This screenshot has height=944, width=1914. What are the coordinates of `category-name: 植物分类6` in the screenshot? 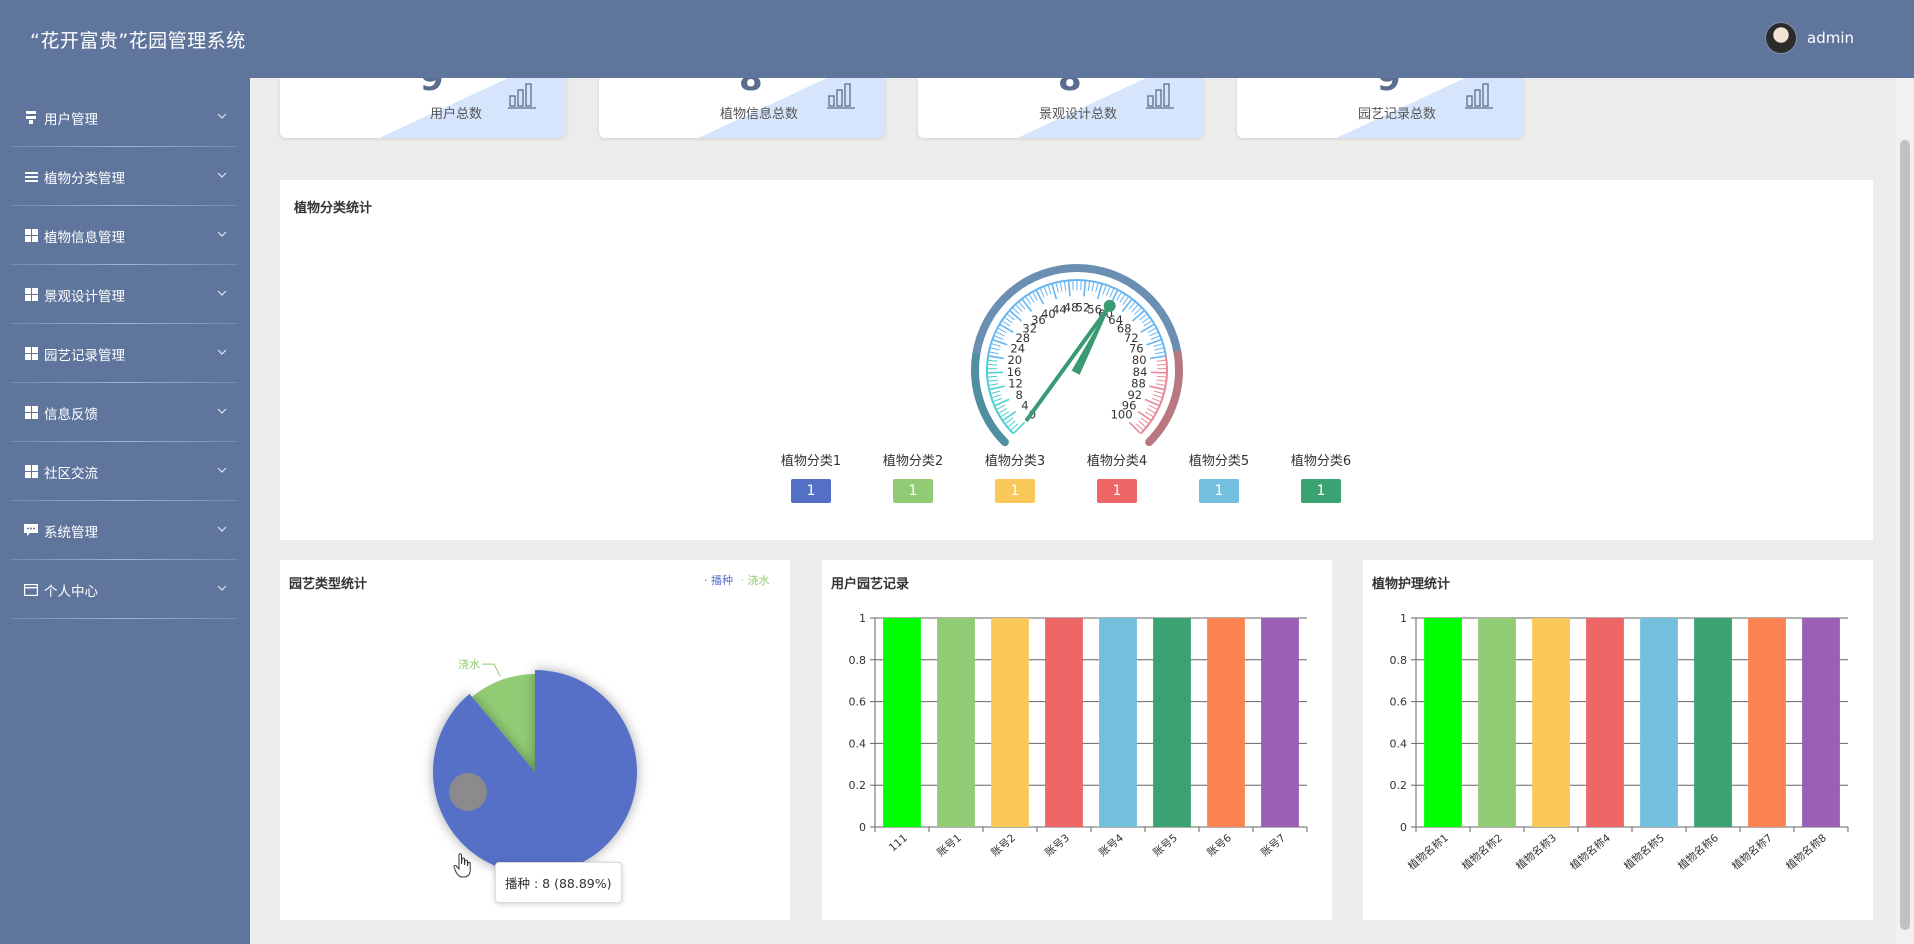 It's located at (1321, 461).